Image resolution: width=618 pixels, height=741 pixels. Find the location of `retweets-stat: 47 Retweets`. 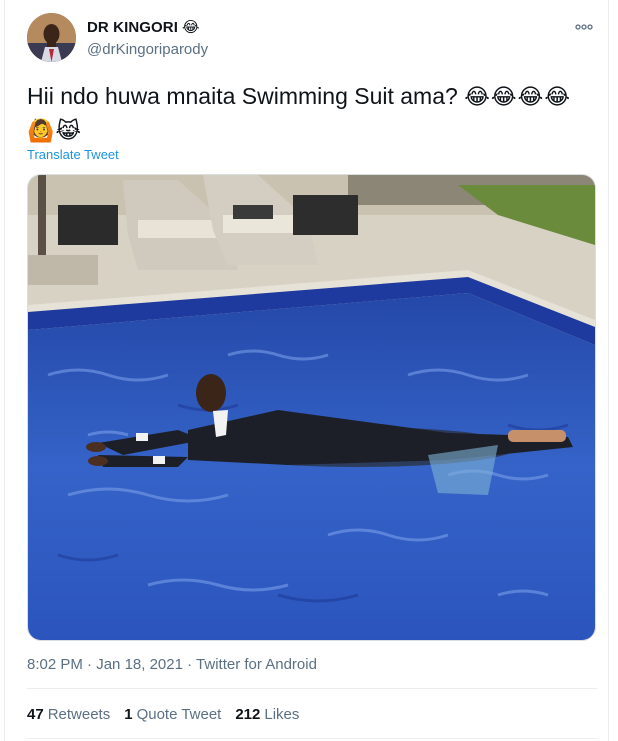

retweets-stat: 47 Retweets is located at coordinates (68, 714).